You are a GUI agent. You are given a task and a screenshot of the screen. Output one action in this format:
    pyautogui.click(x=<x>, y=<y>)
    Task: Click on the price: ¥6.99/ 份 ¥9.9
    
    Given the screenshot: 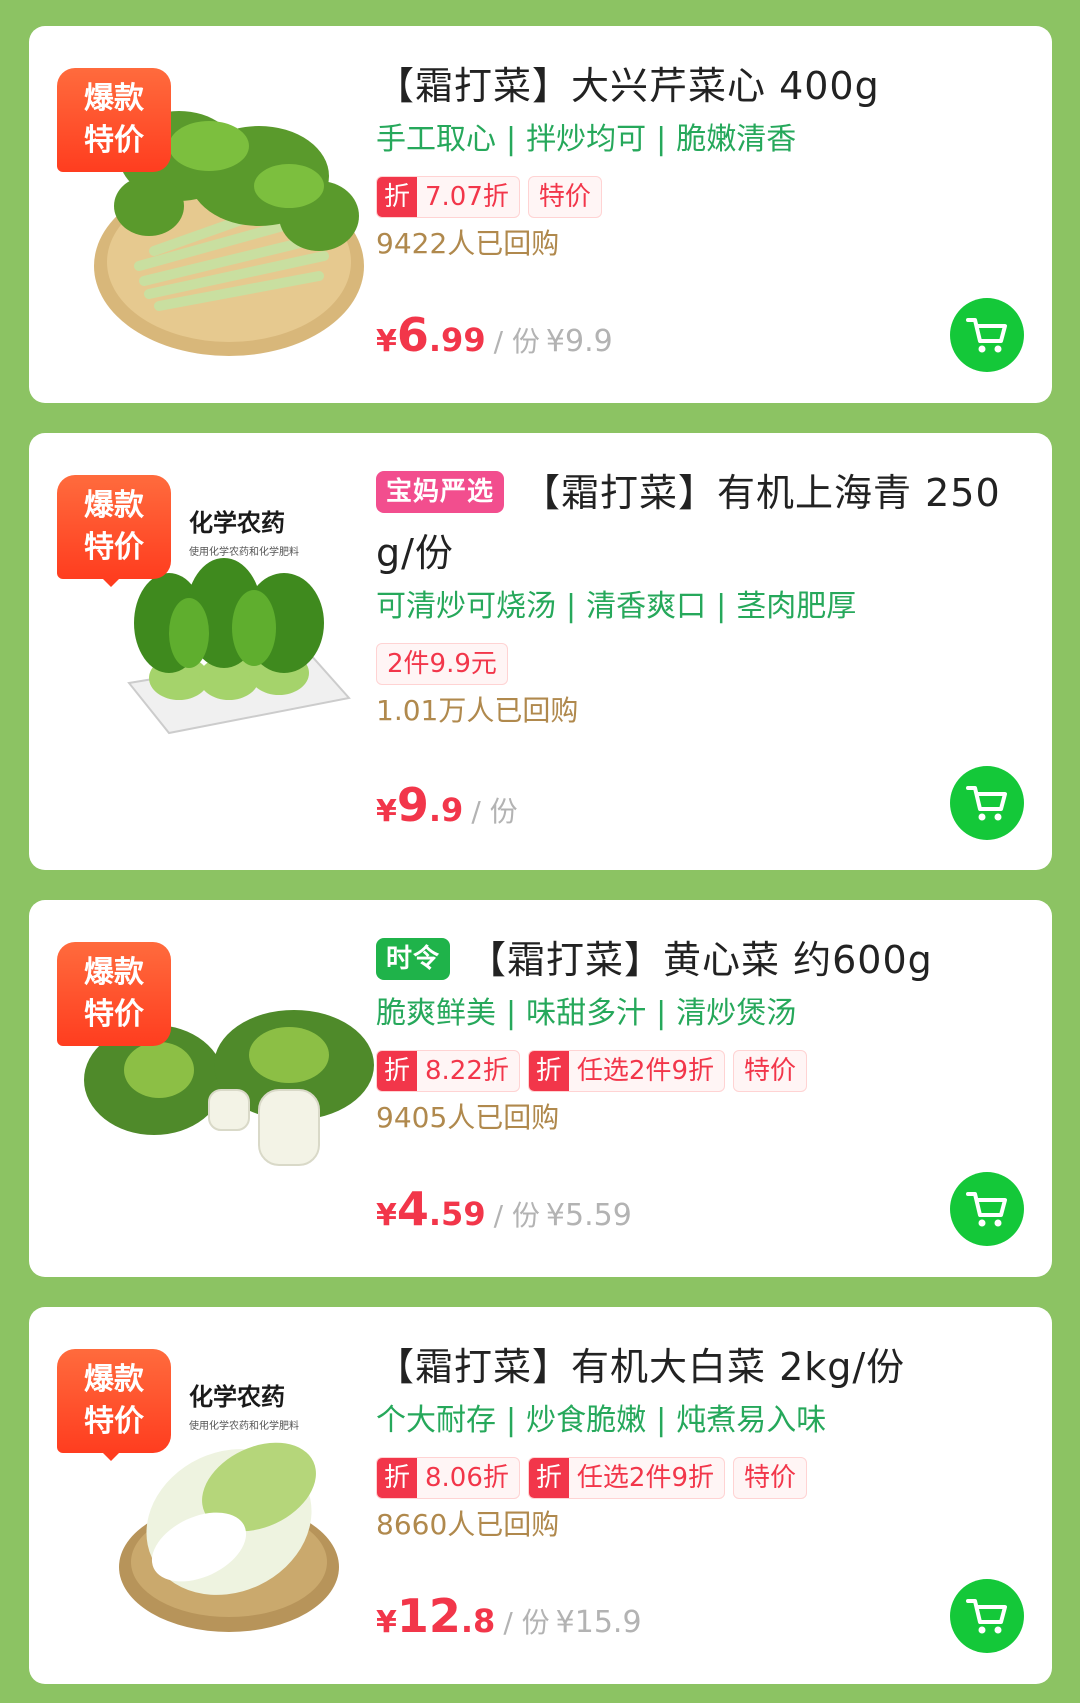 What is the action you would take?
    pyautogui.click(x=494, y=335)
    